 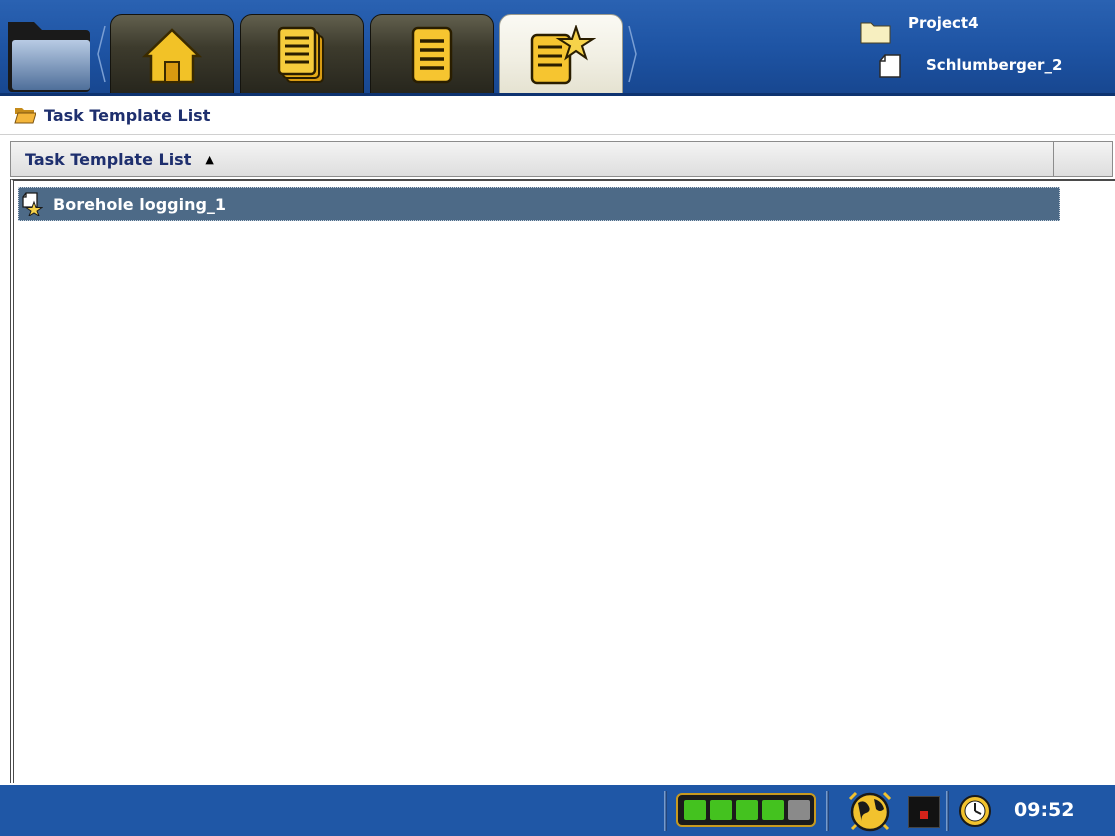 What do you see at coordinates (32, 204) in the screenshot?
I see `template-file-icon` at bounding box center [32, 204].